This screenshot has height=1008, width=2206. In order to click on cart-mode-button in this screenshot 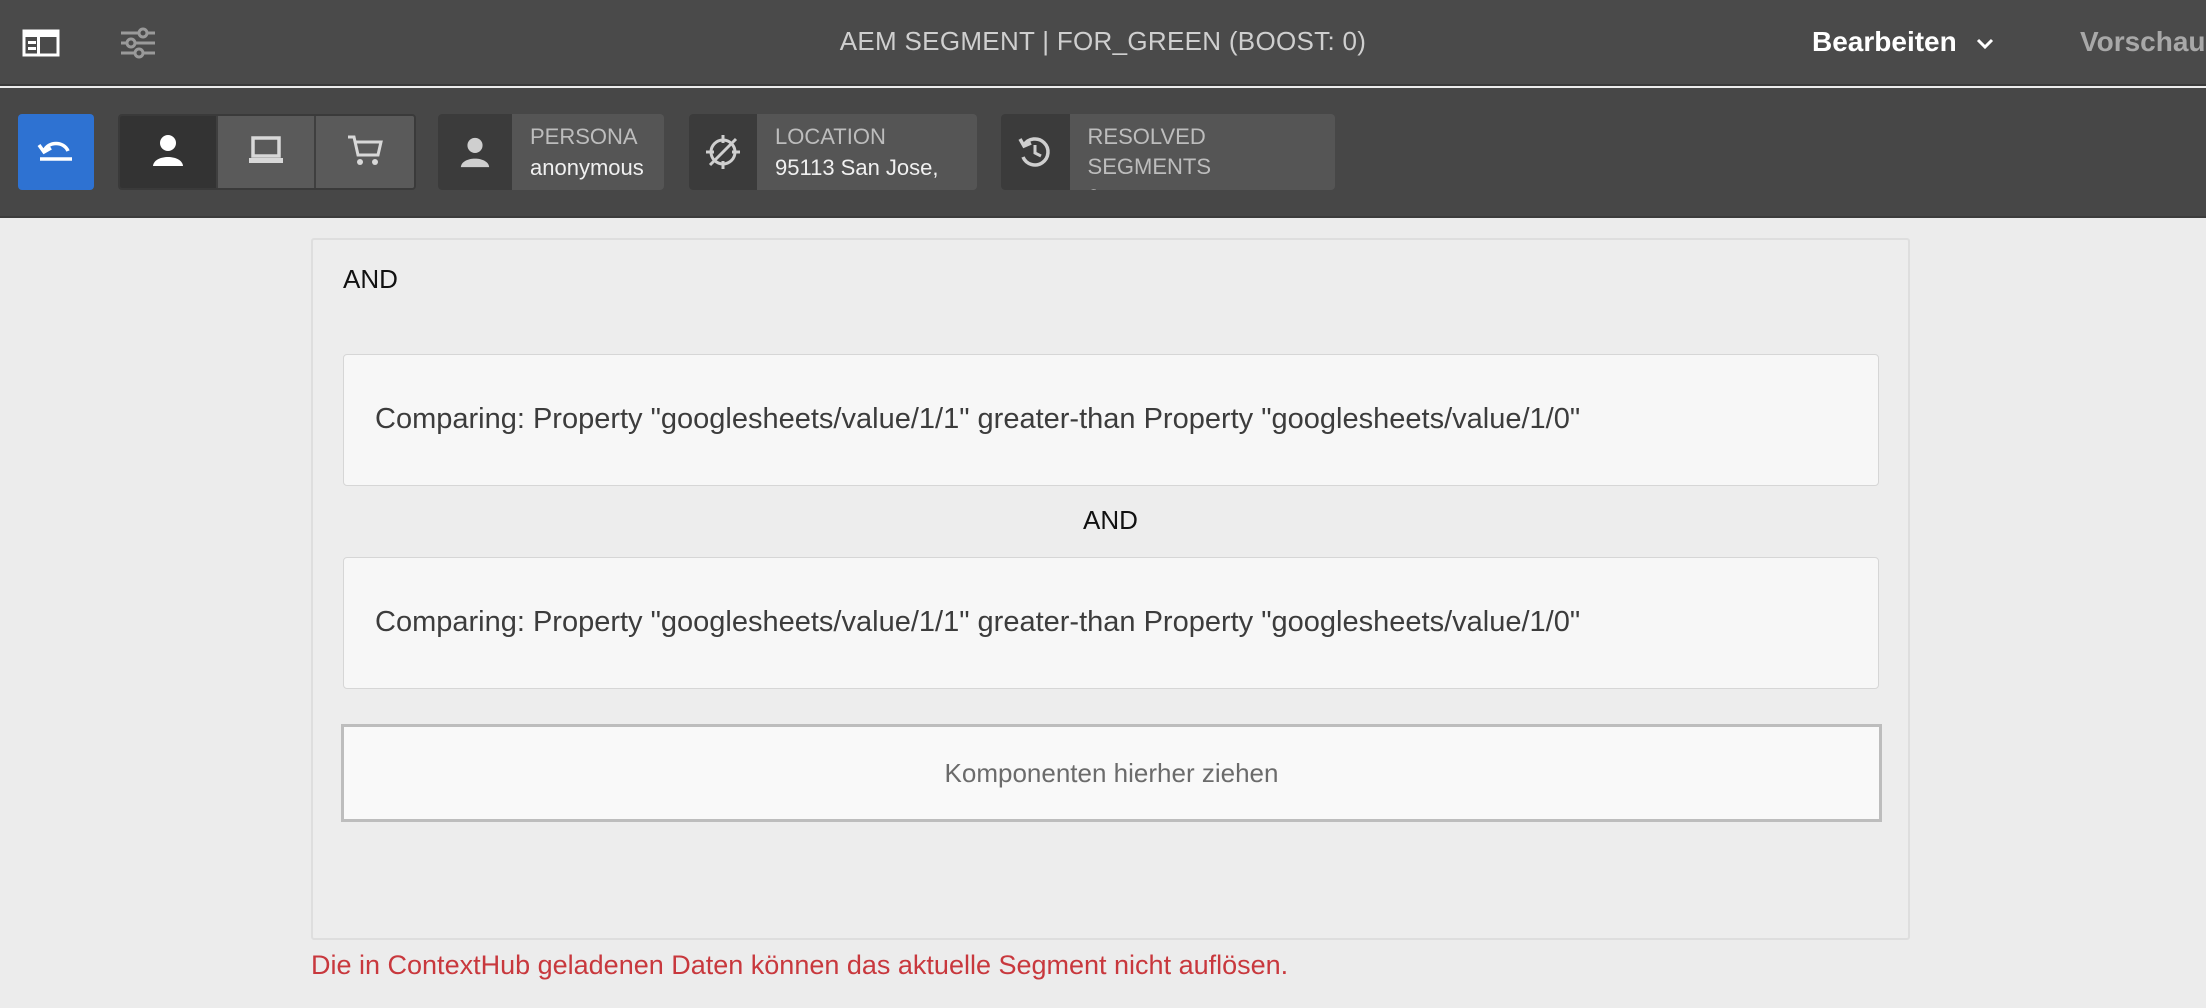, I will do `click(365, 152)`.